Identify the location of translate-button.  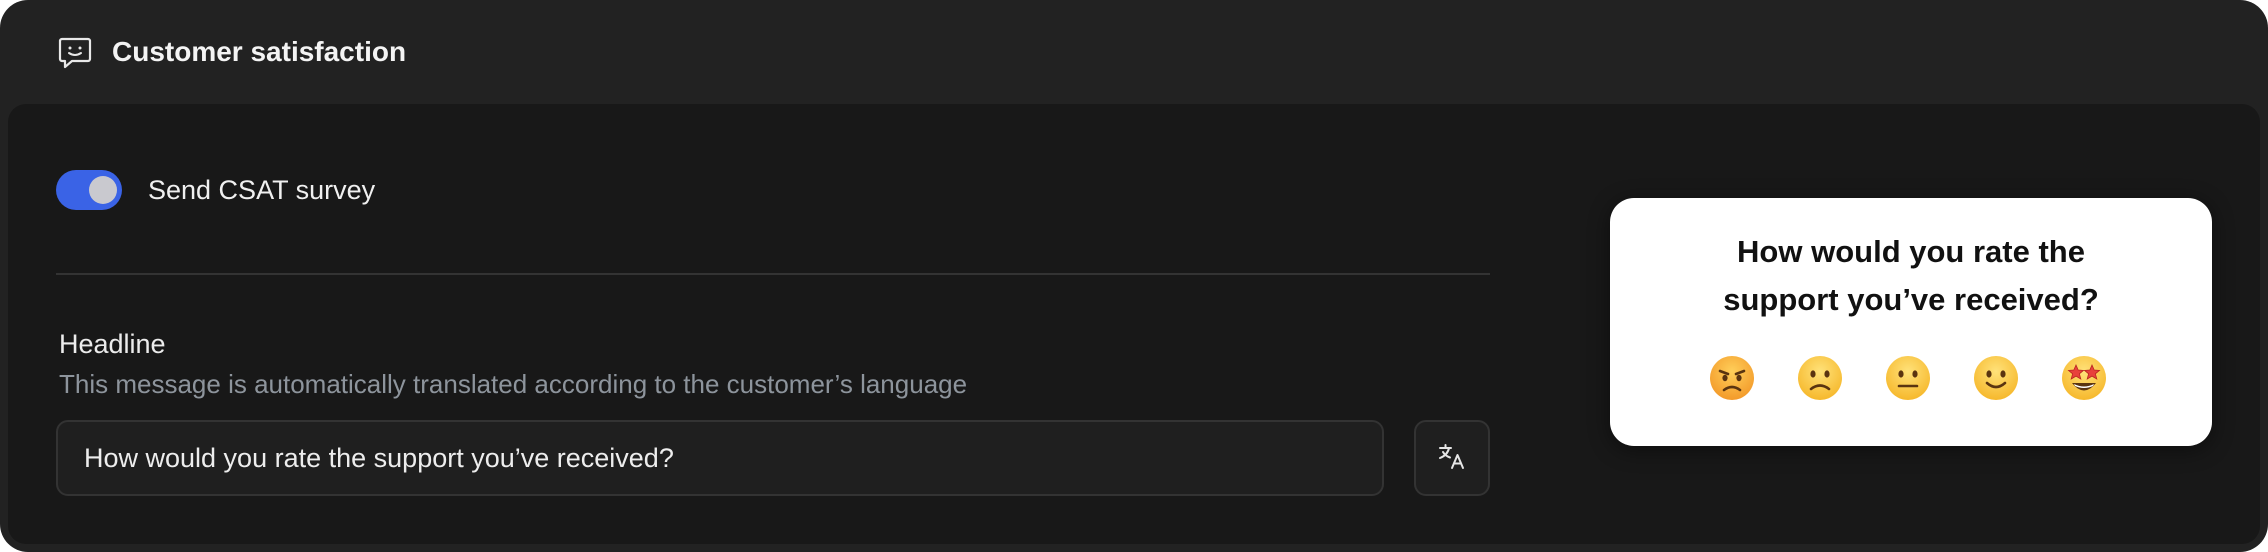
(1452, 458).